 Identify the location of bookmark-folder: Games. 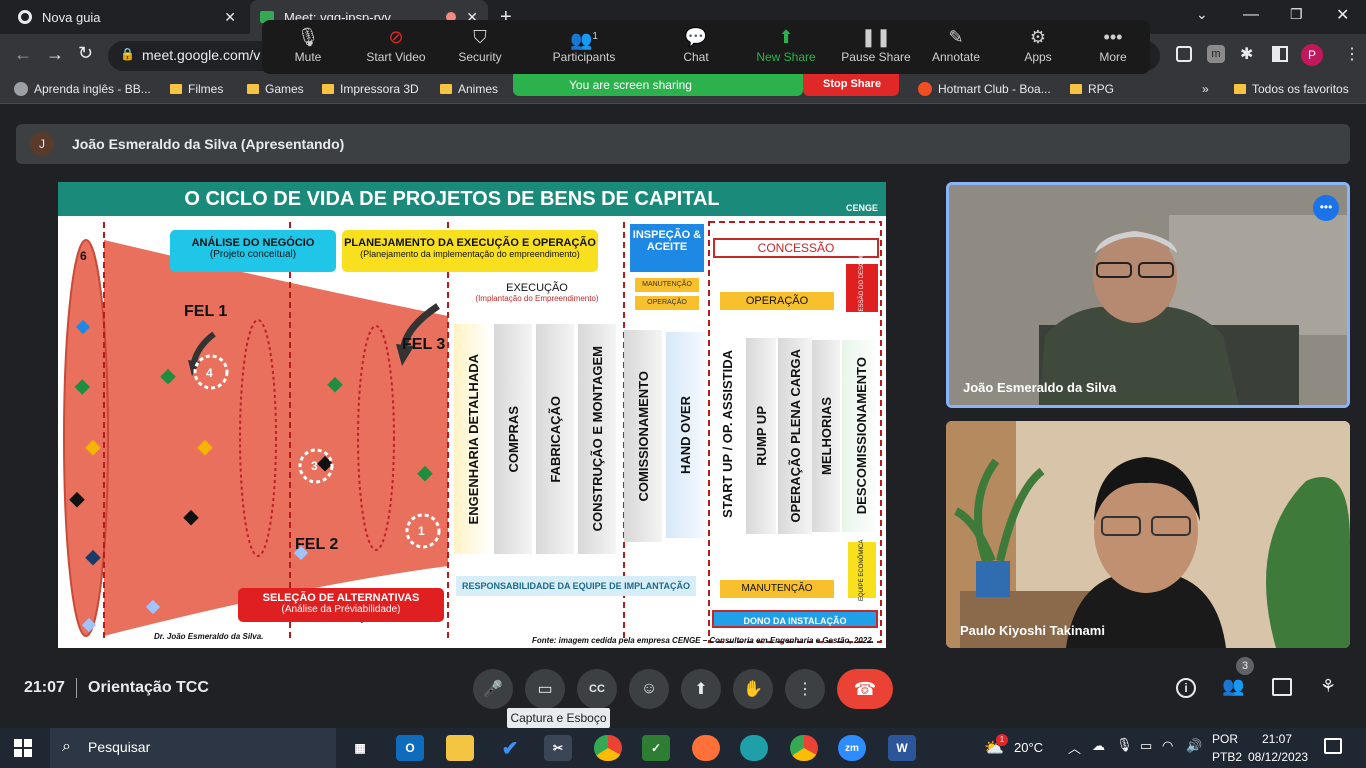
(275, 89).